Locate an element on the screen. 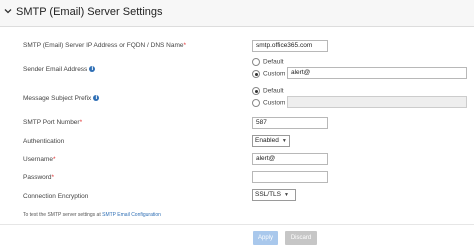 The width and height of the screenshot is (474, 251). section-title: SMTP (Email) Server Settings is located at coordinates (89, 12).